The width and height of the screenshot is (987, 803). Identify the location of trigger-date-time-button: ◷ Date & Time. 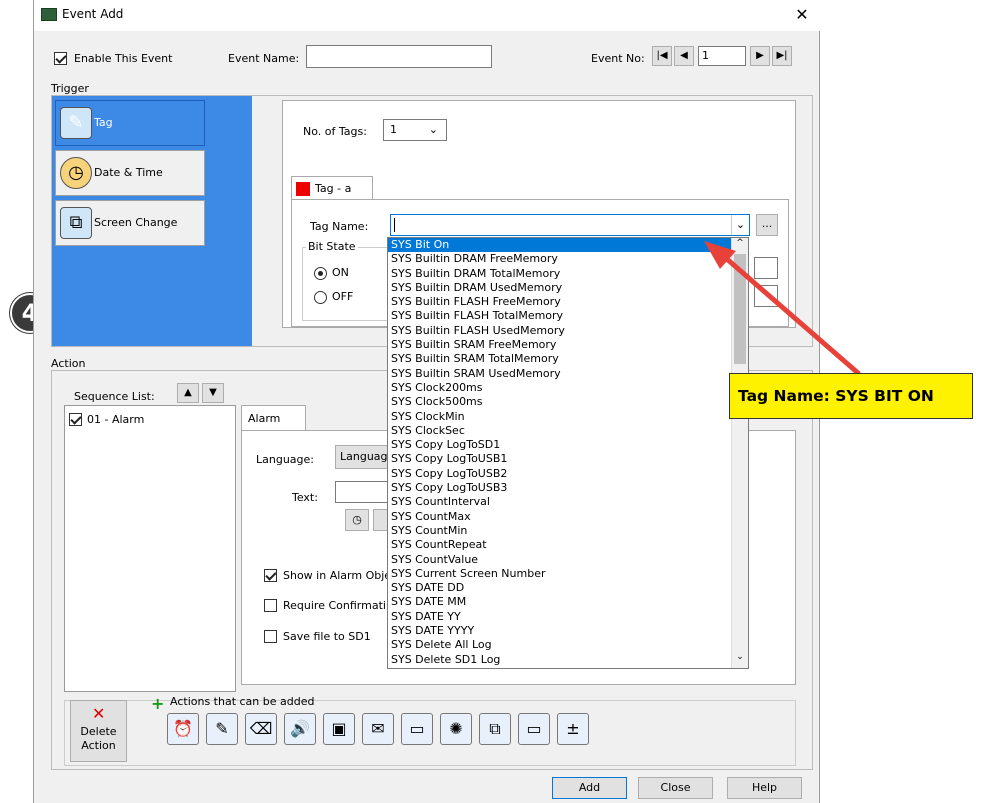
(130, 173).